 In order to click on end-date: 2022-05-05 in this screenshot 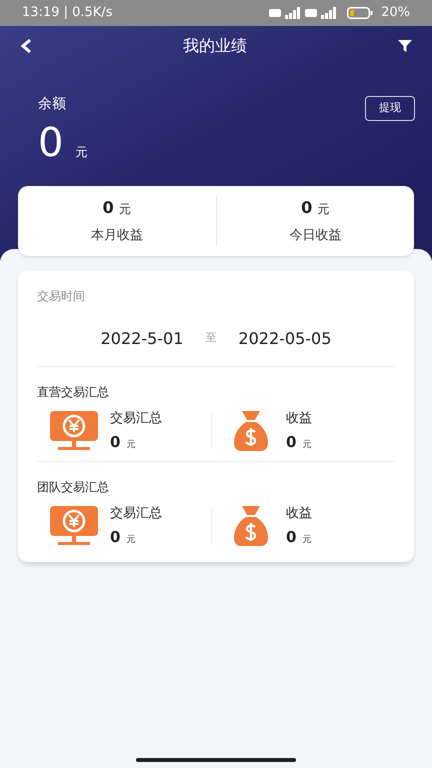, I will do `click(285, 338)`.